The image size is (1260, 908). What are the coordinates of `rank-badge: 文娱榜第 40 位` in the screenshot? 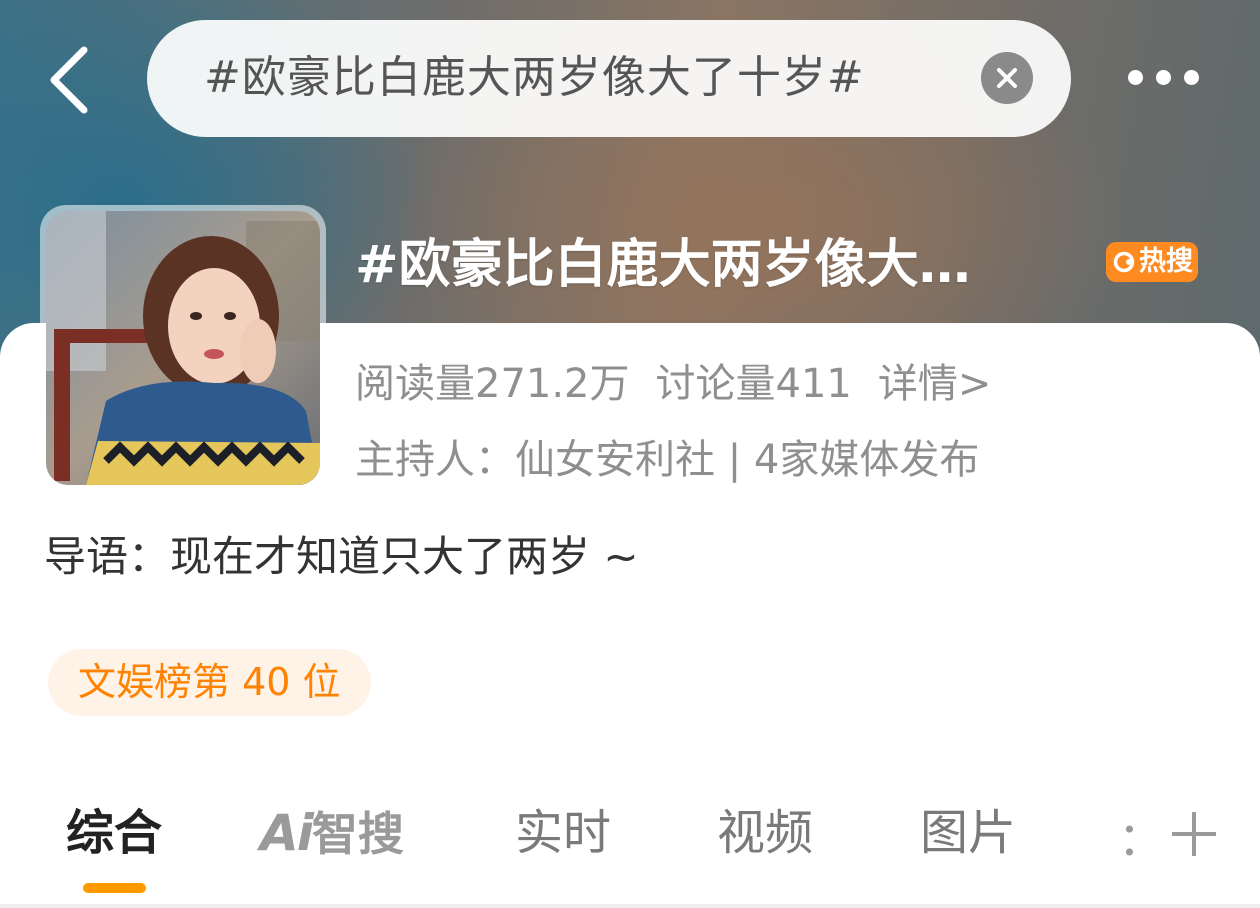 It's located at (209, 682).